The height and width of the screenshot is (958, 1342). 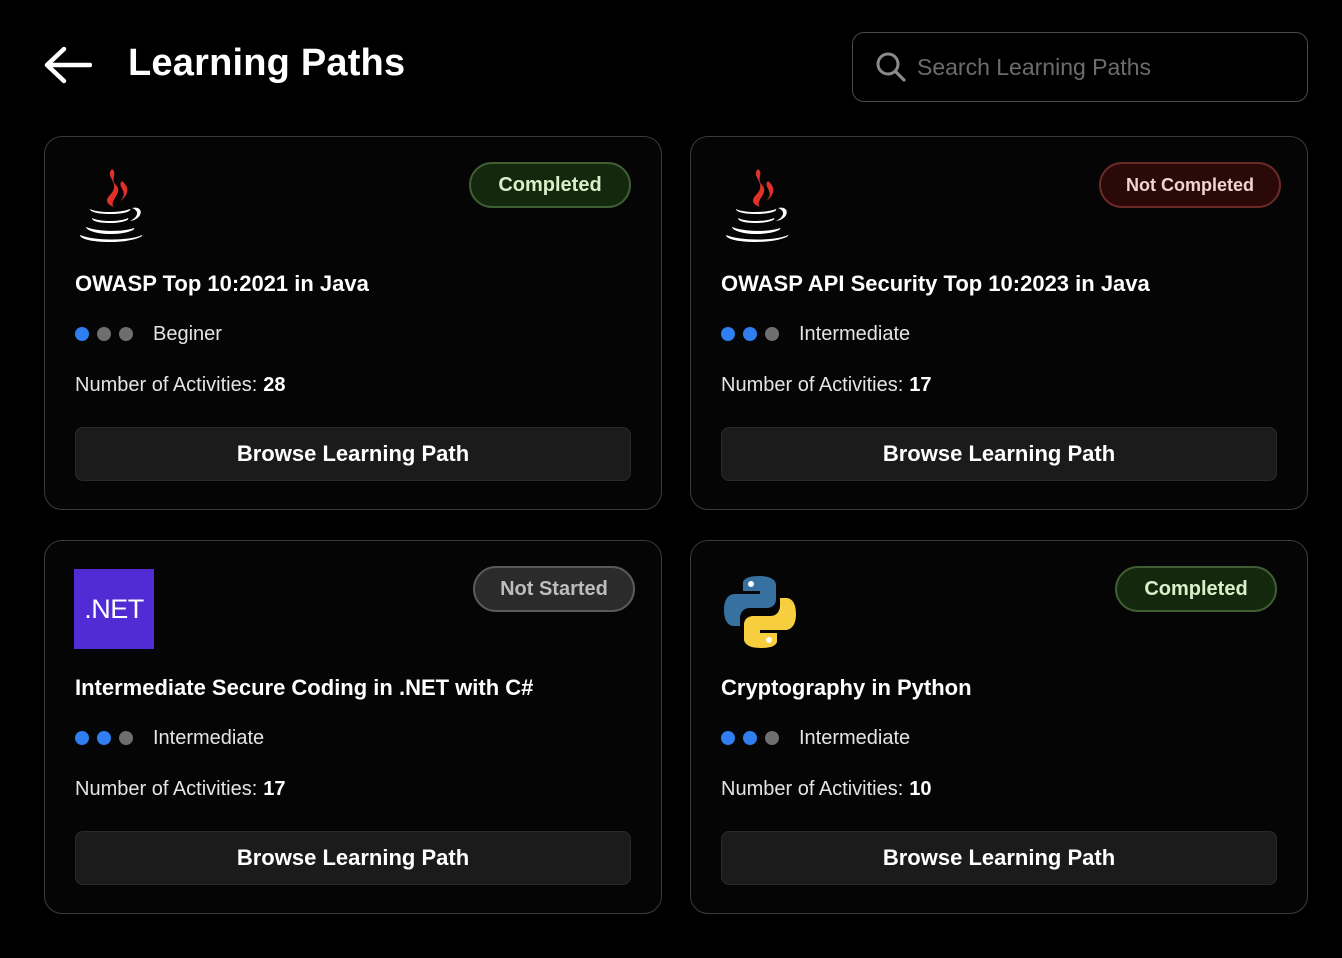 What do you see at coordinates (891, 67) in the screenshot?
I see `search-icon` at bounding box center [891, 67].